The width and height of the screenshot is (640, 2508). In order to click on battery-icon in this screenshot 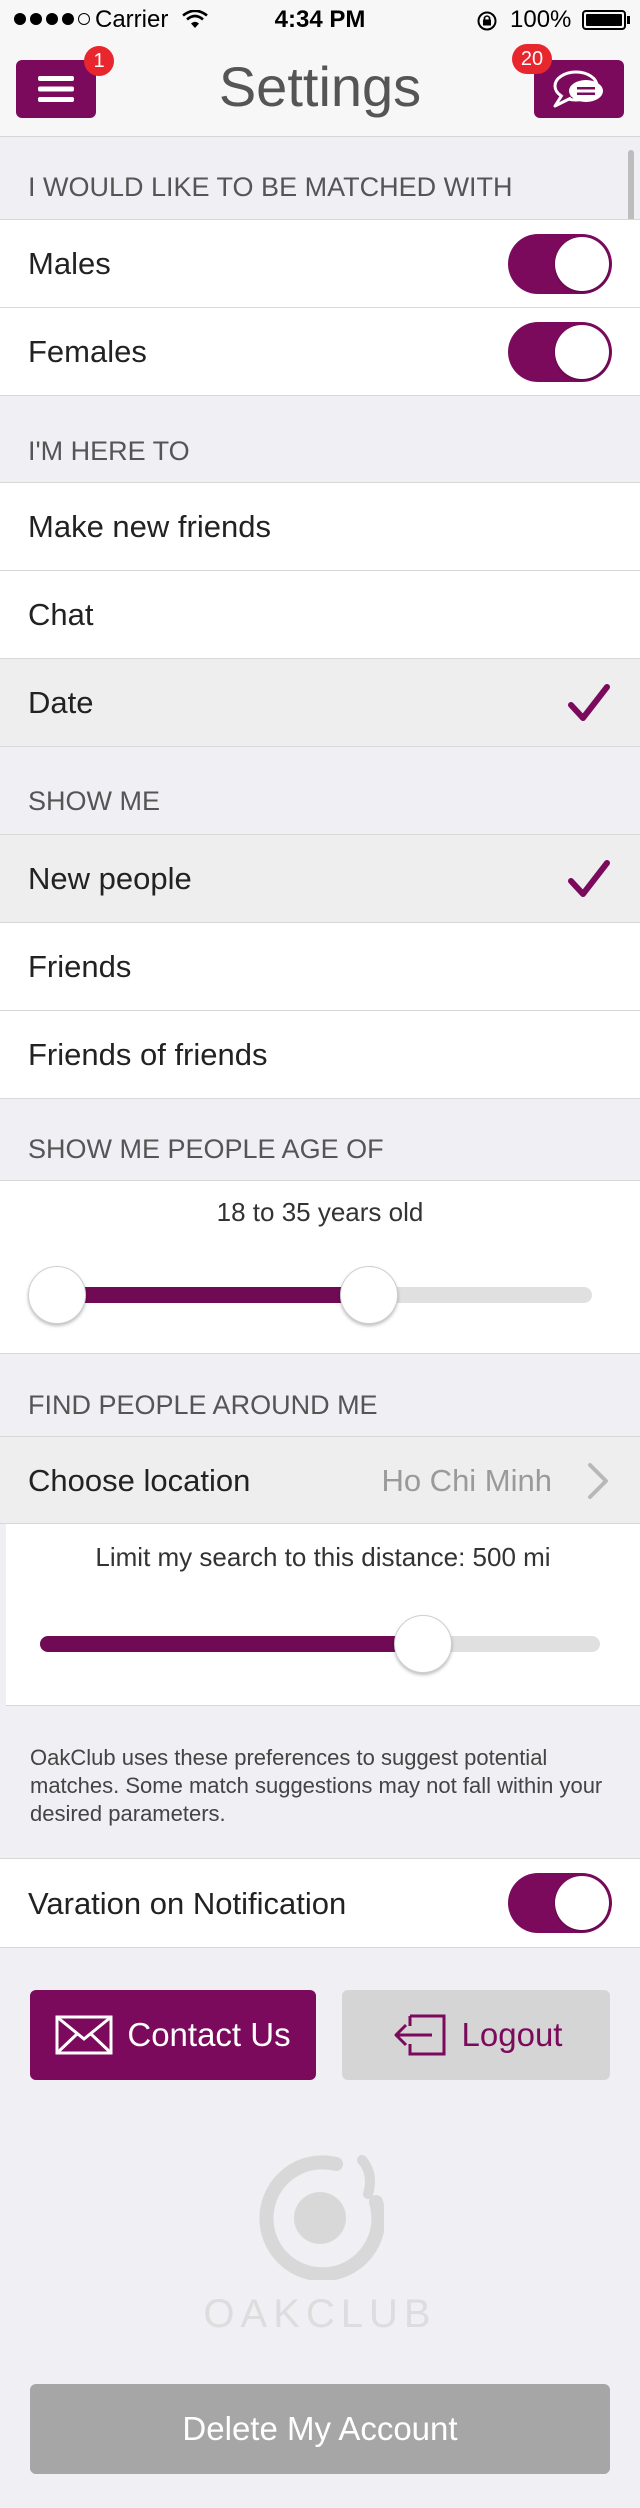, I will do `click(604, 20)`.